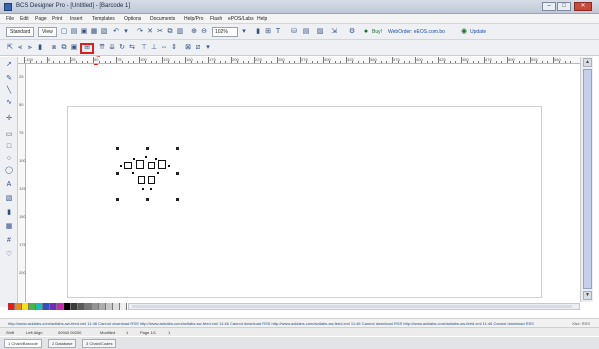 This screenshot has height=349, width=599. Describe the element at coordinates (132, 48) in the screenshot. I see `flip-icon: ⇆` at that location.